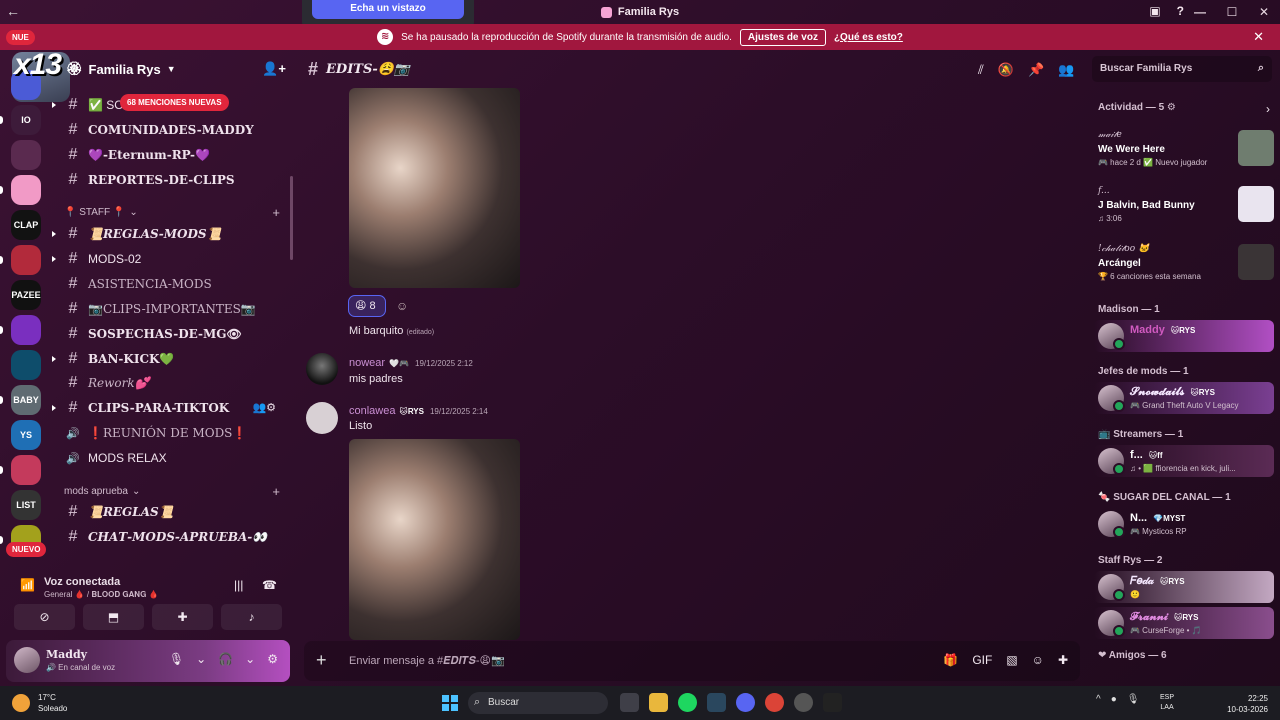  I want to click on voice-settings-button: Ajustes de voz, so click(782, 37).